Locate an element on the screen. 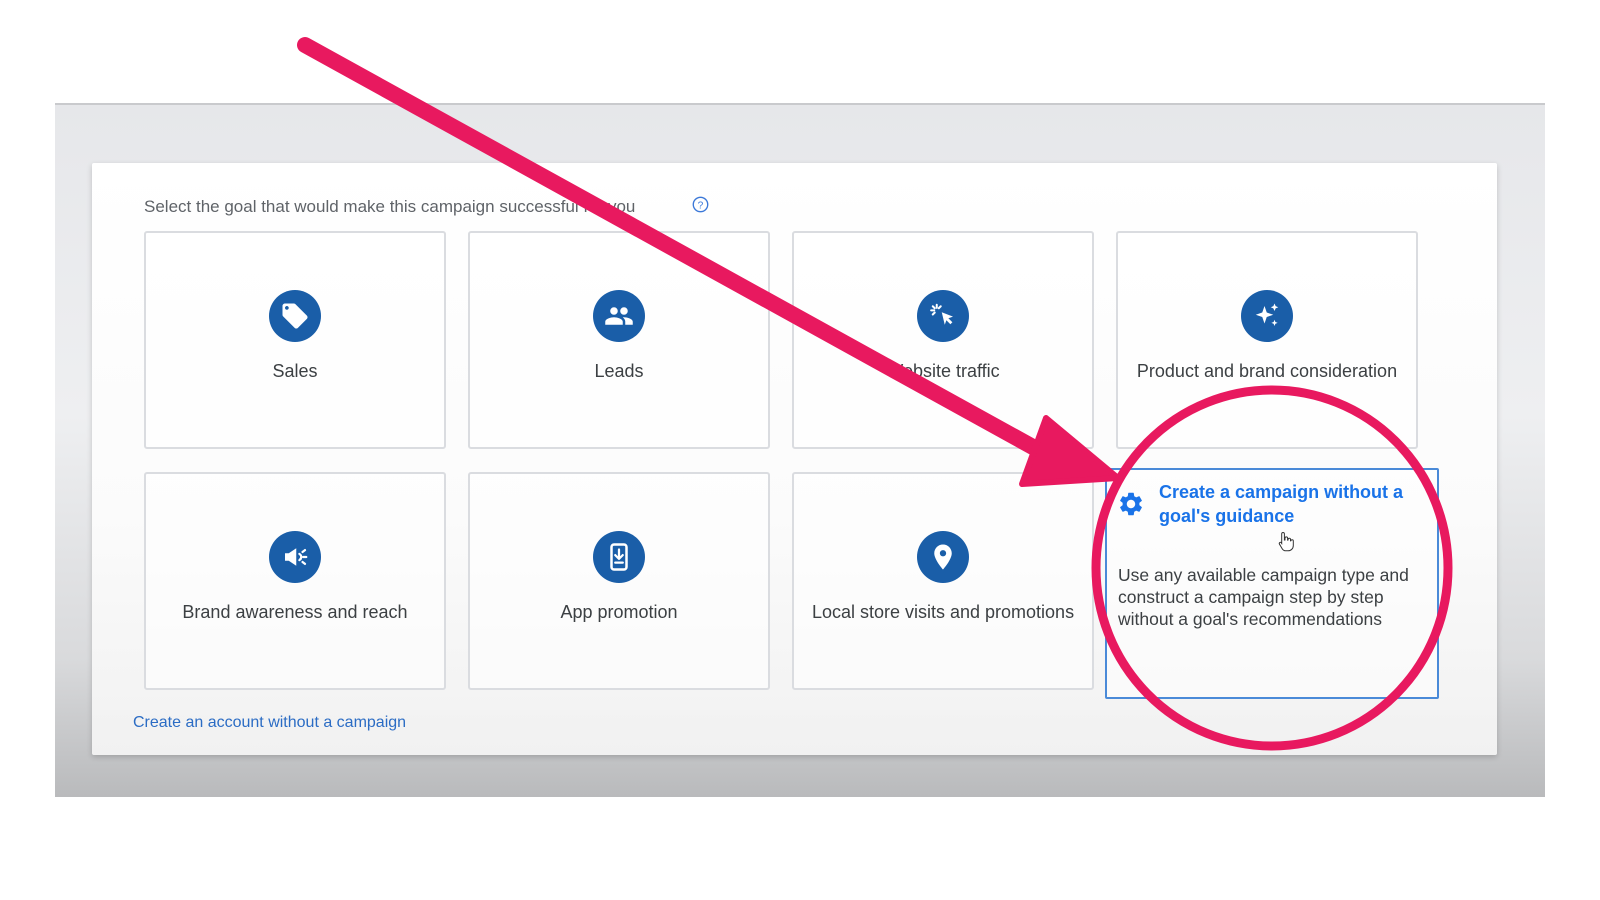 The height and width of the screenshot is (900, 1600). goal-card-brand-awareness: Brand awareness and reach is located at coordinates (295, 581).